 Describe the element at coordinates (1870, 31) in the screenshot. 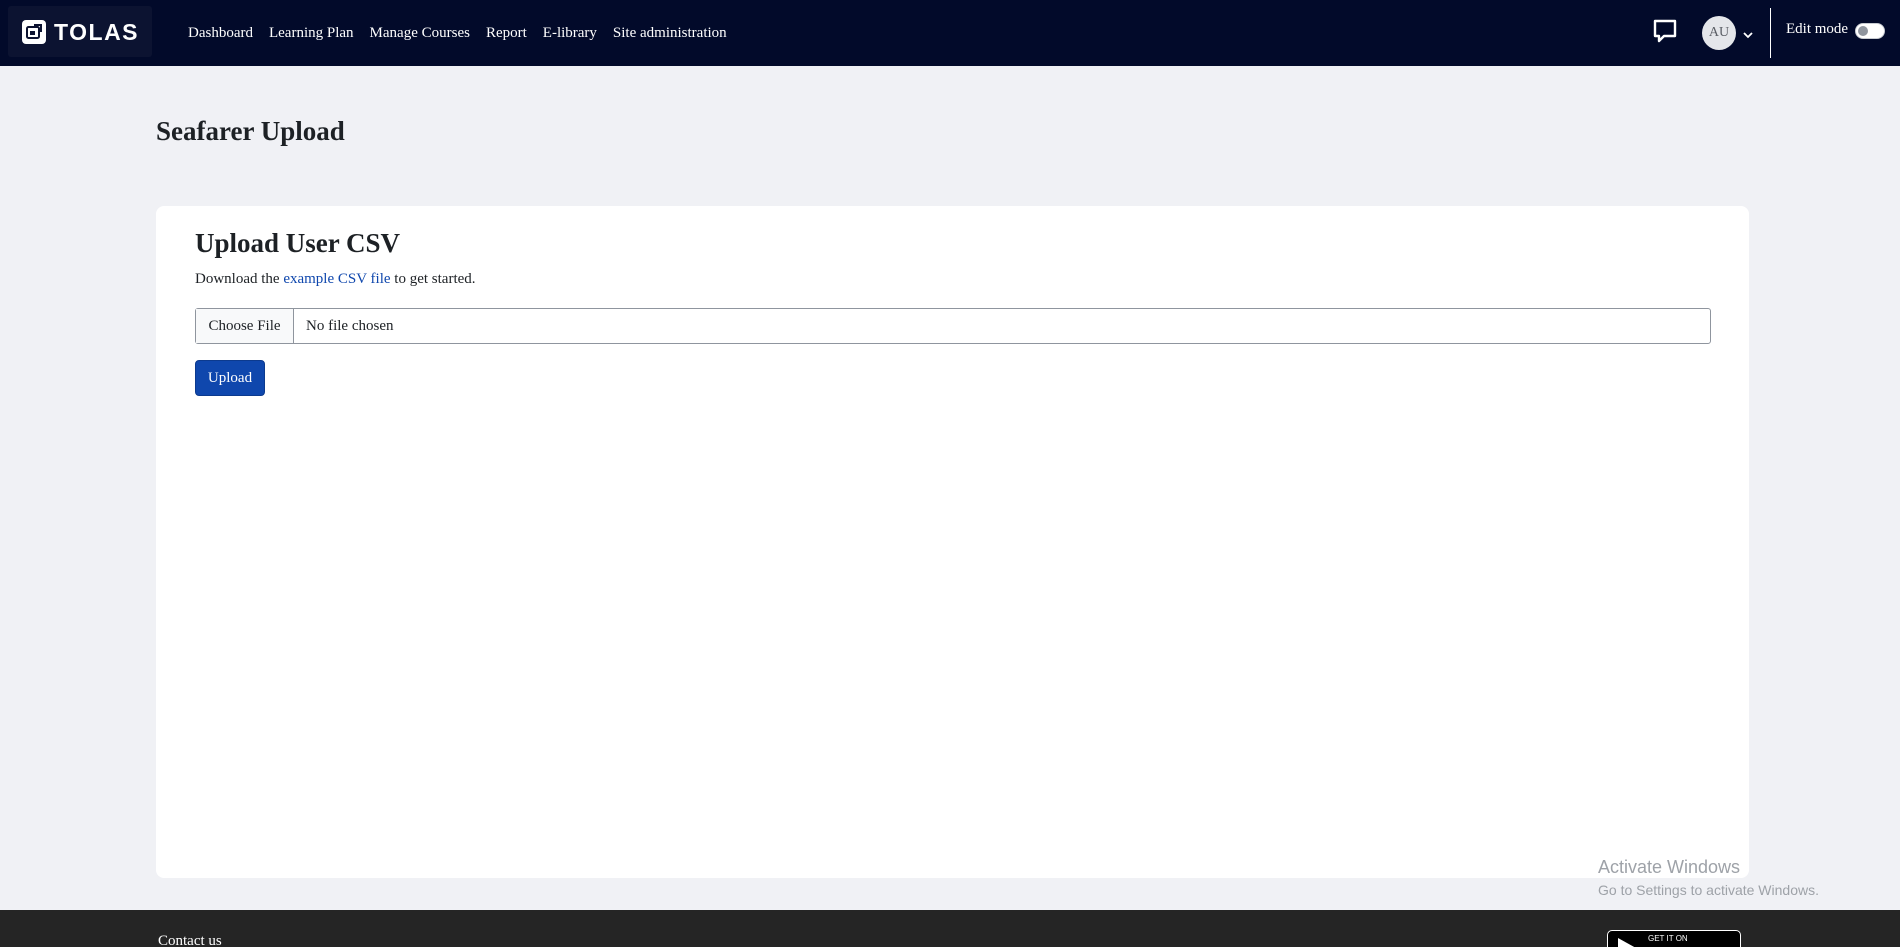

I see `edit-mode-toggle` at that location.